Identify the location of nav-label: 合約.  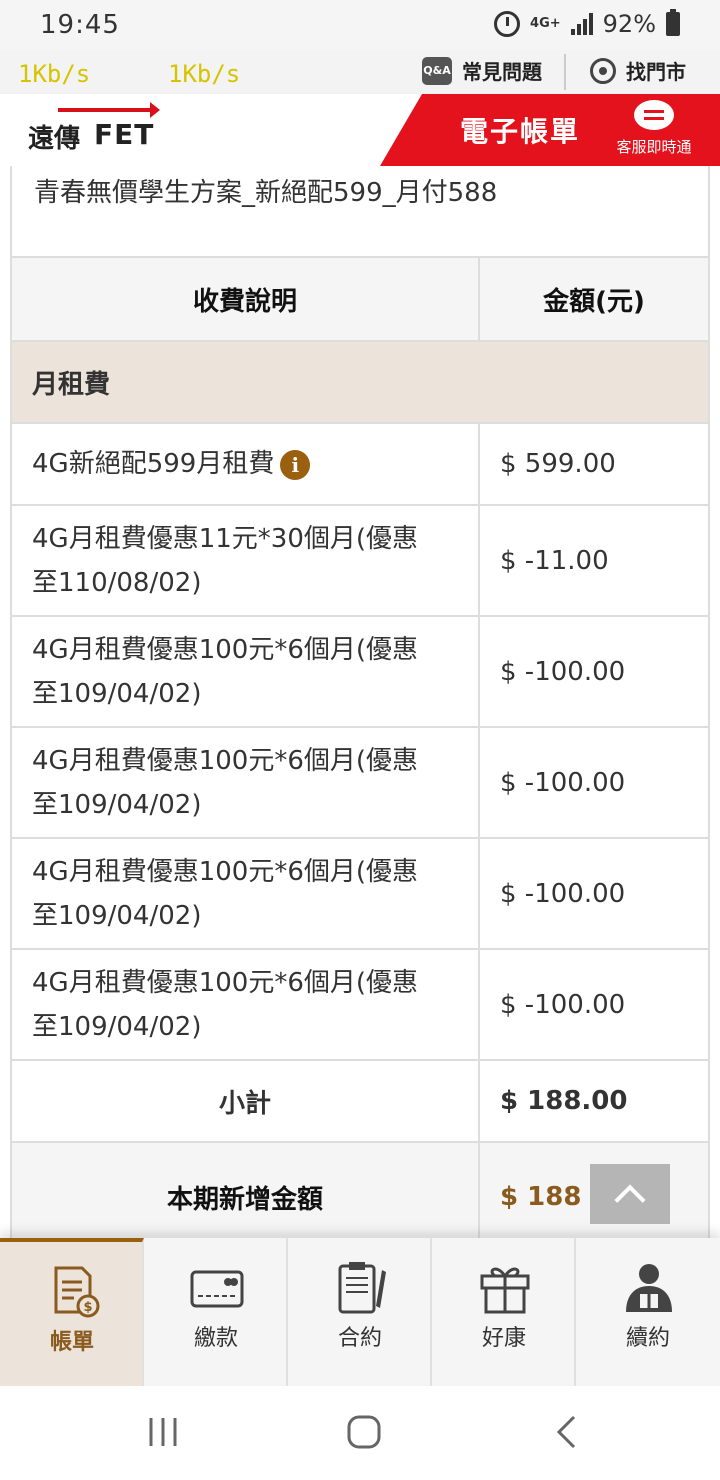
(359, 1338).